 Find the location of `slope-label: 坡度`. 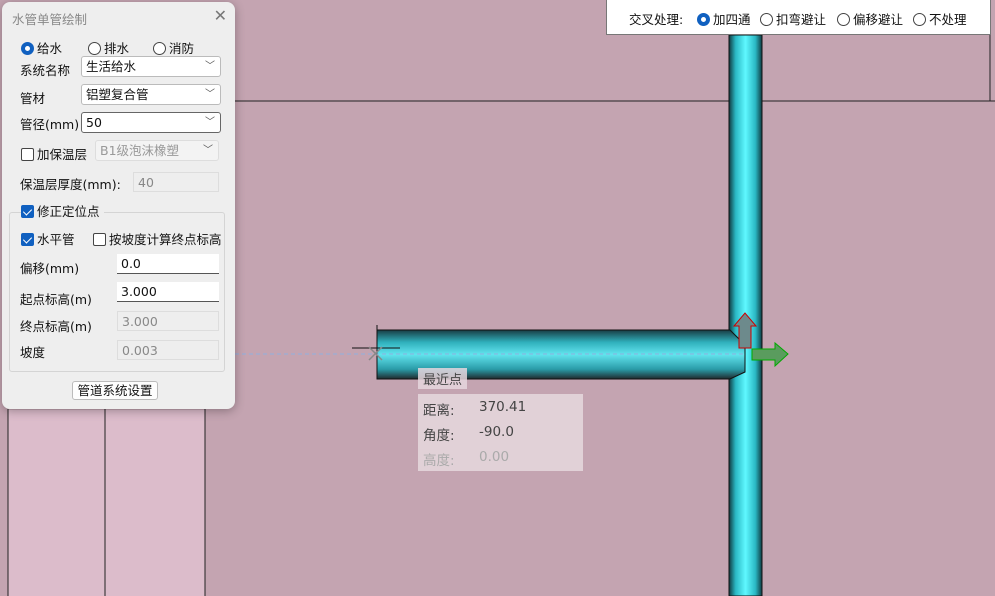

slope-label: 坡度 is located at coordinates (33, 352).